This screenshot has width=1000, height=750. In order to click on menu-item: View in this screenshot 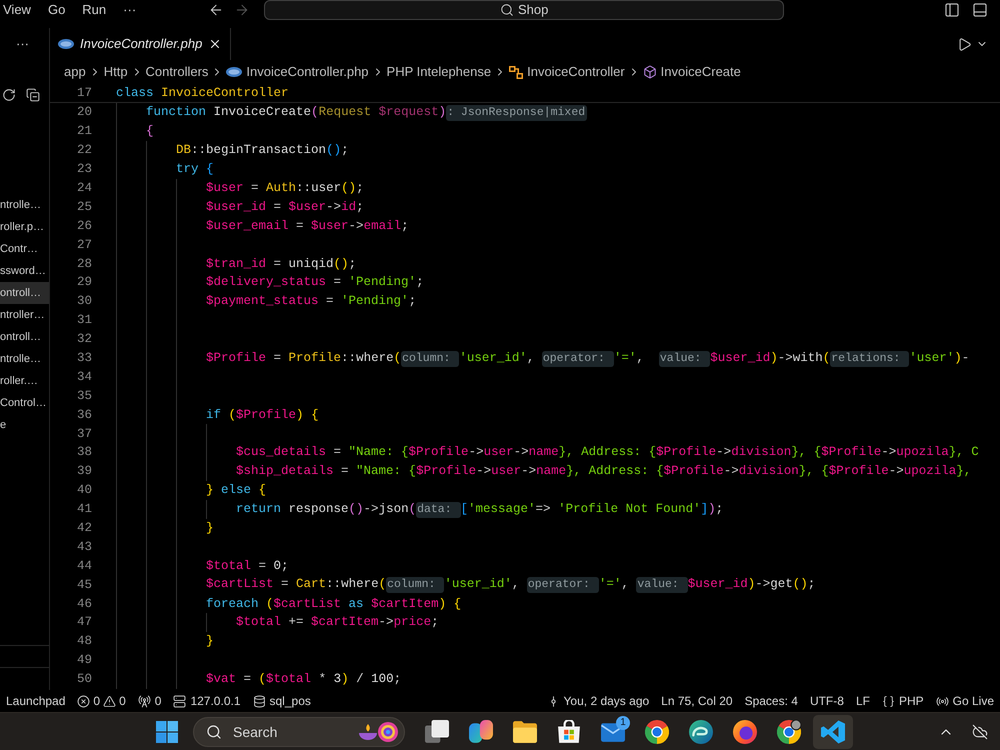, I will do `click(17, 10)`.